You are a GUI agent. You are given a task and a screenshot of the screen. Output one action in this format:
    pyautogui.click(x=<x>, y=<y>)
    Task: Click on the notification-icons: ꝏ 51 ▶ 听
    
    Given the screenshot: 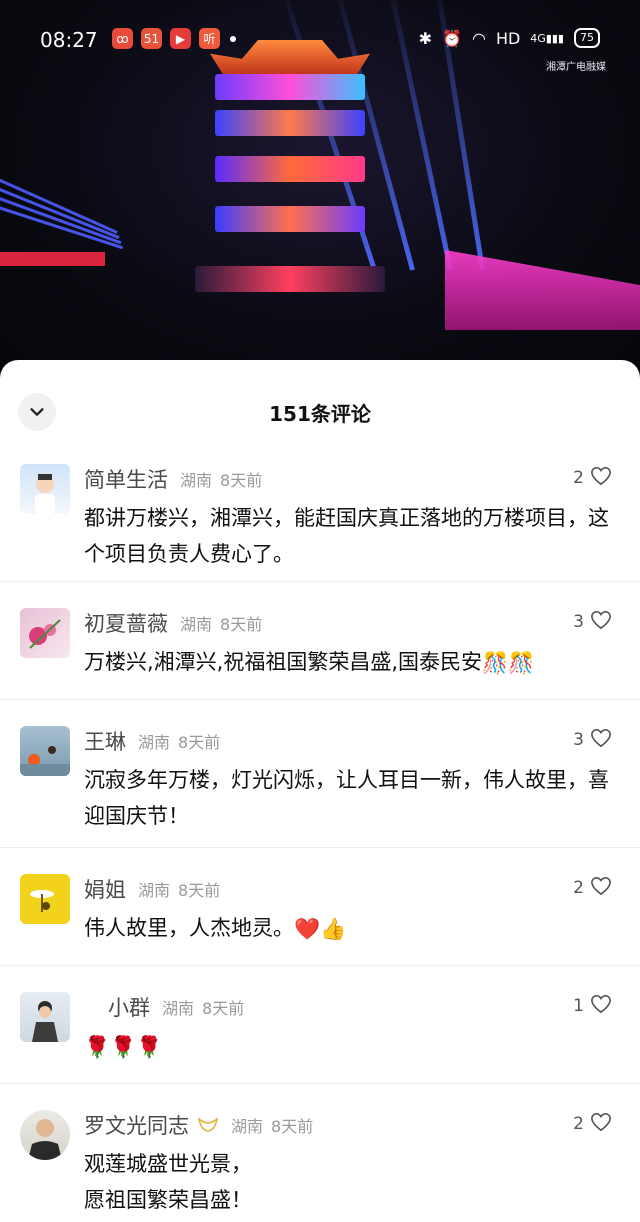 What is the action you would take?
    pyautogui.click(x=174, y=38)
    